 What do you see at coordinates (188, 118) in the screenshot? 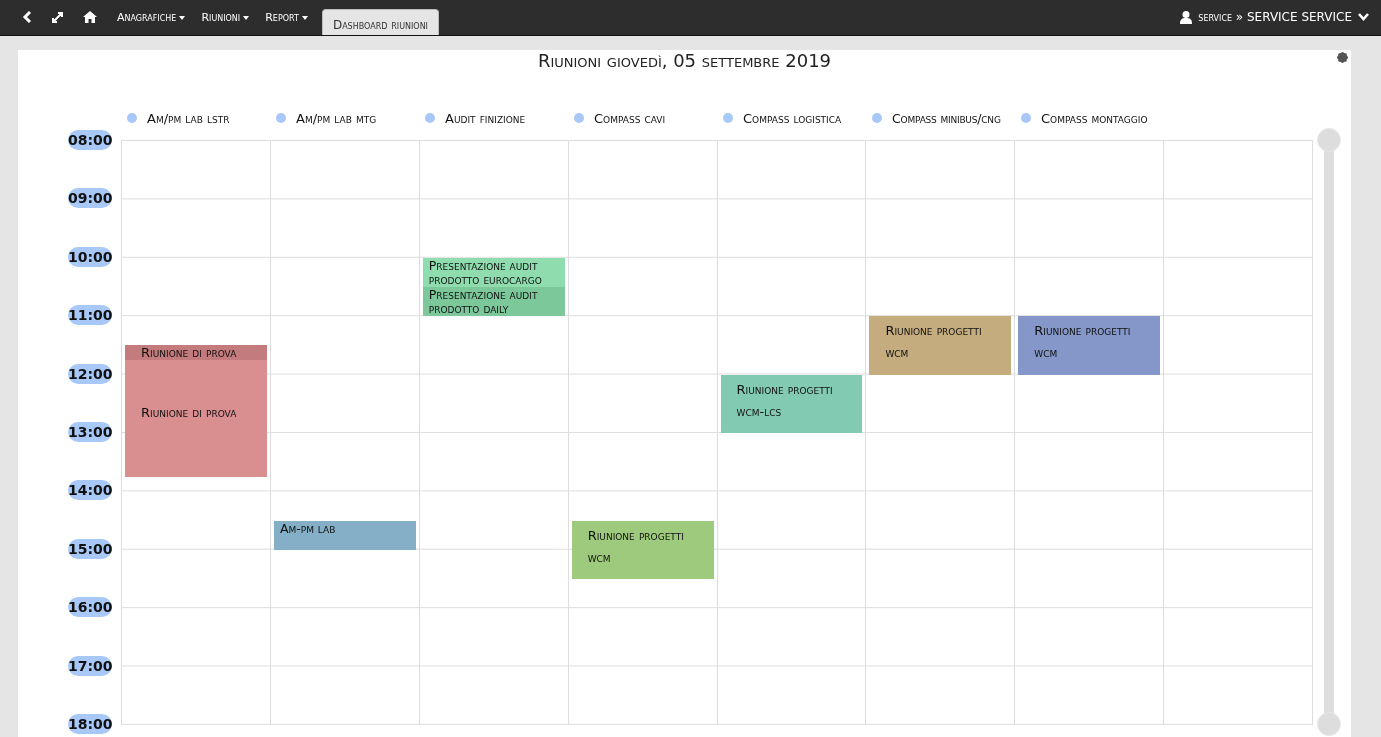
I see `legend-label: Am/pm lab lstr` at bounding box center [188, 118].